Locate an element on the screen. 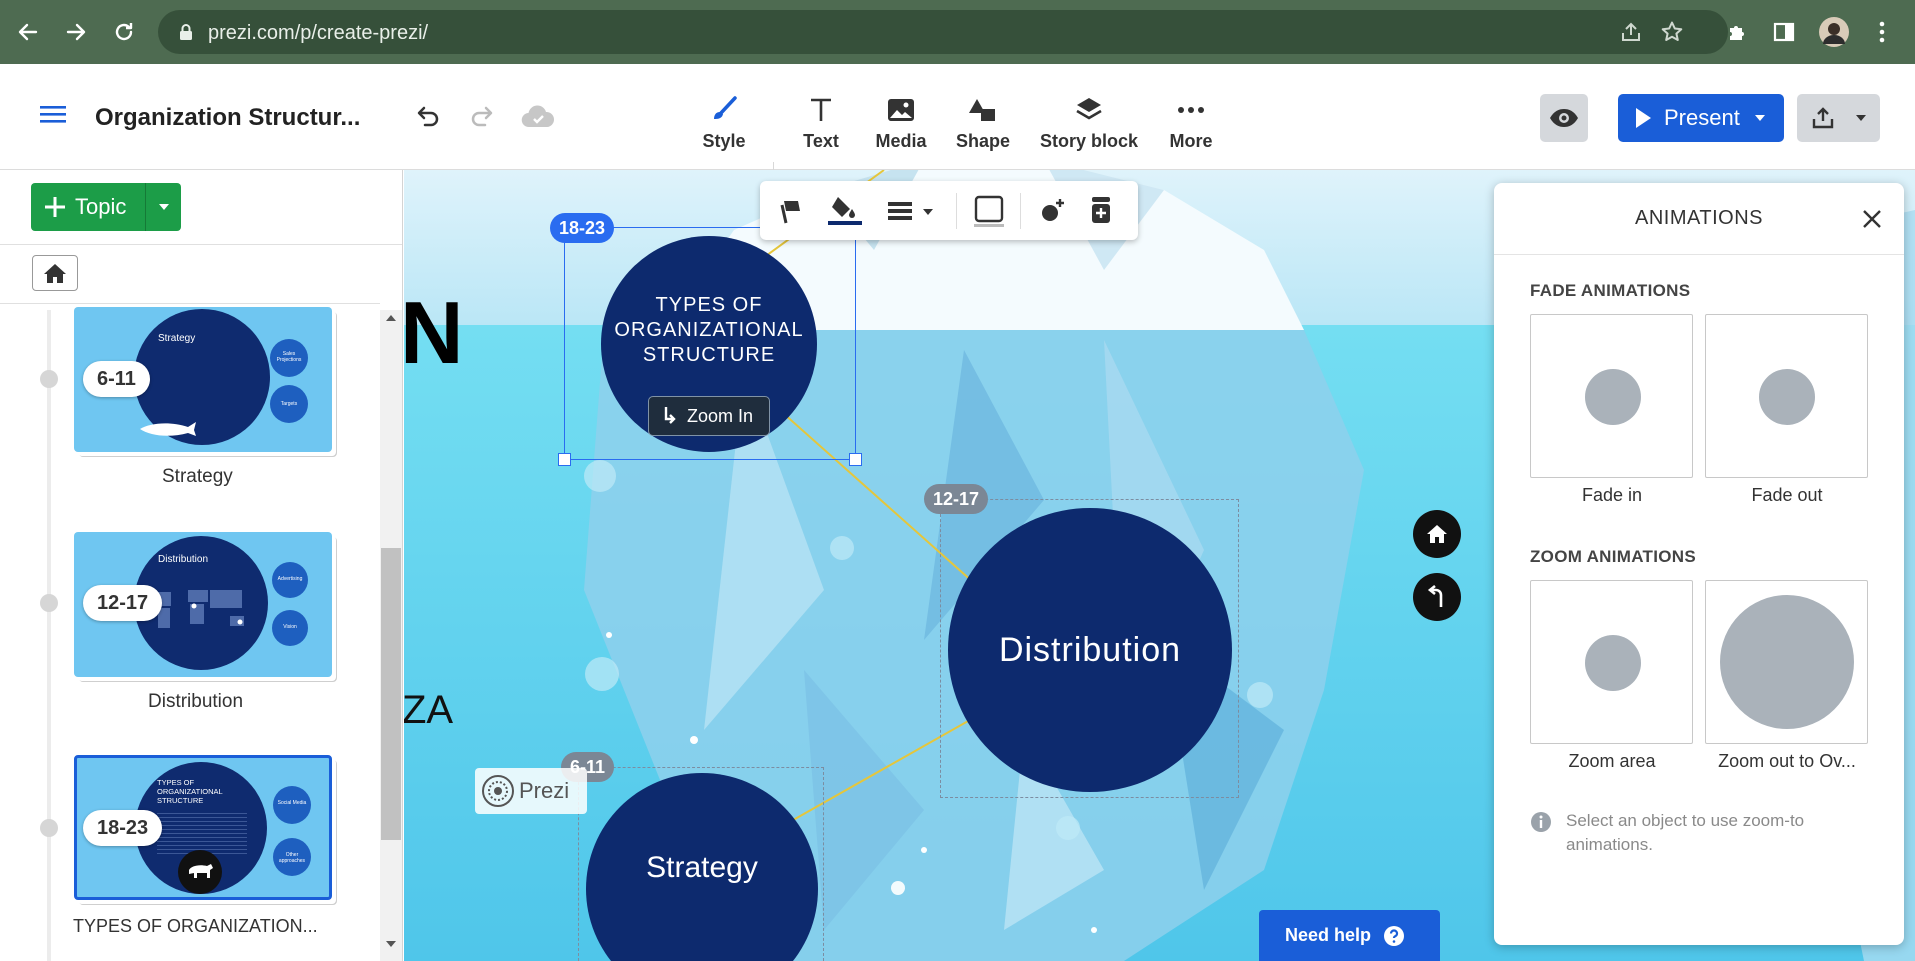  home-icon is located at coordinates (1437, 534).